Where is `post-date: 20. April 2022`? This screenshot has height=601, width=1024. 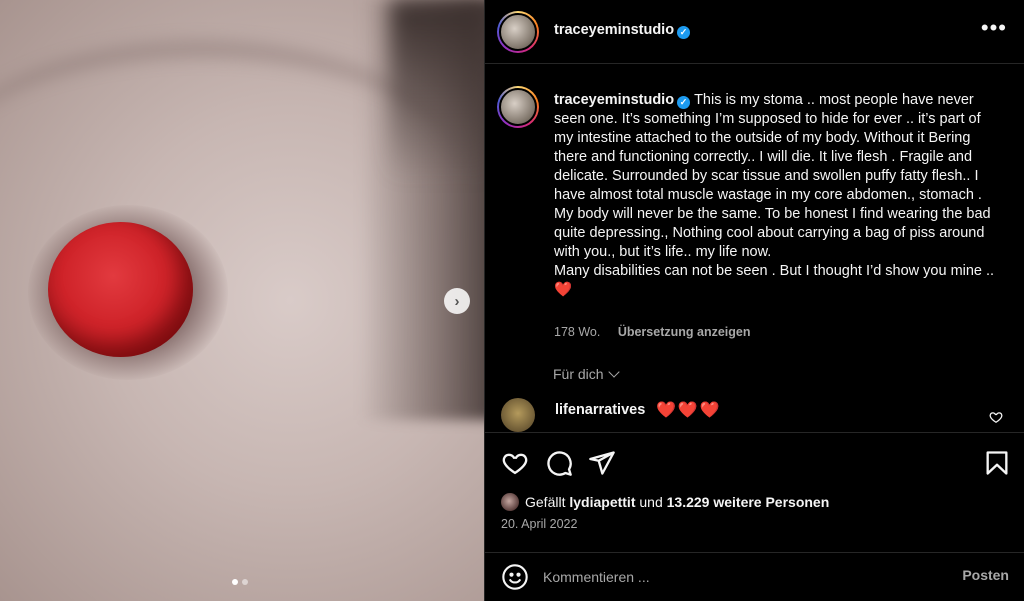
post-date: 20. April 2022 is located at coordinates (539, 524).